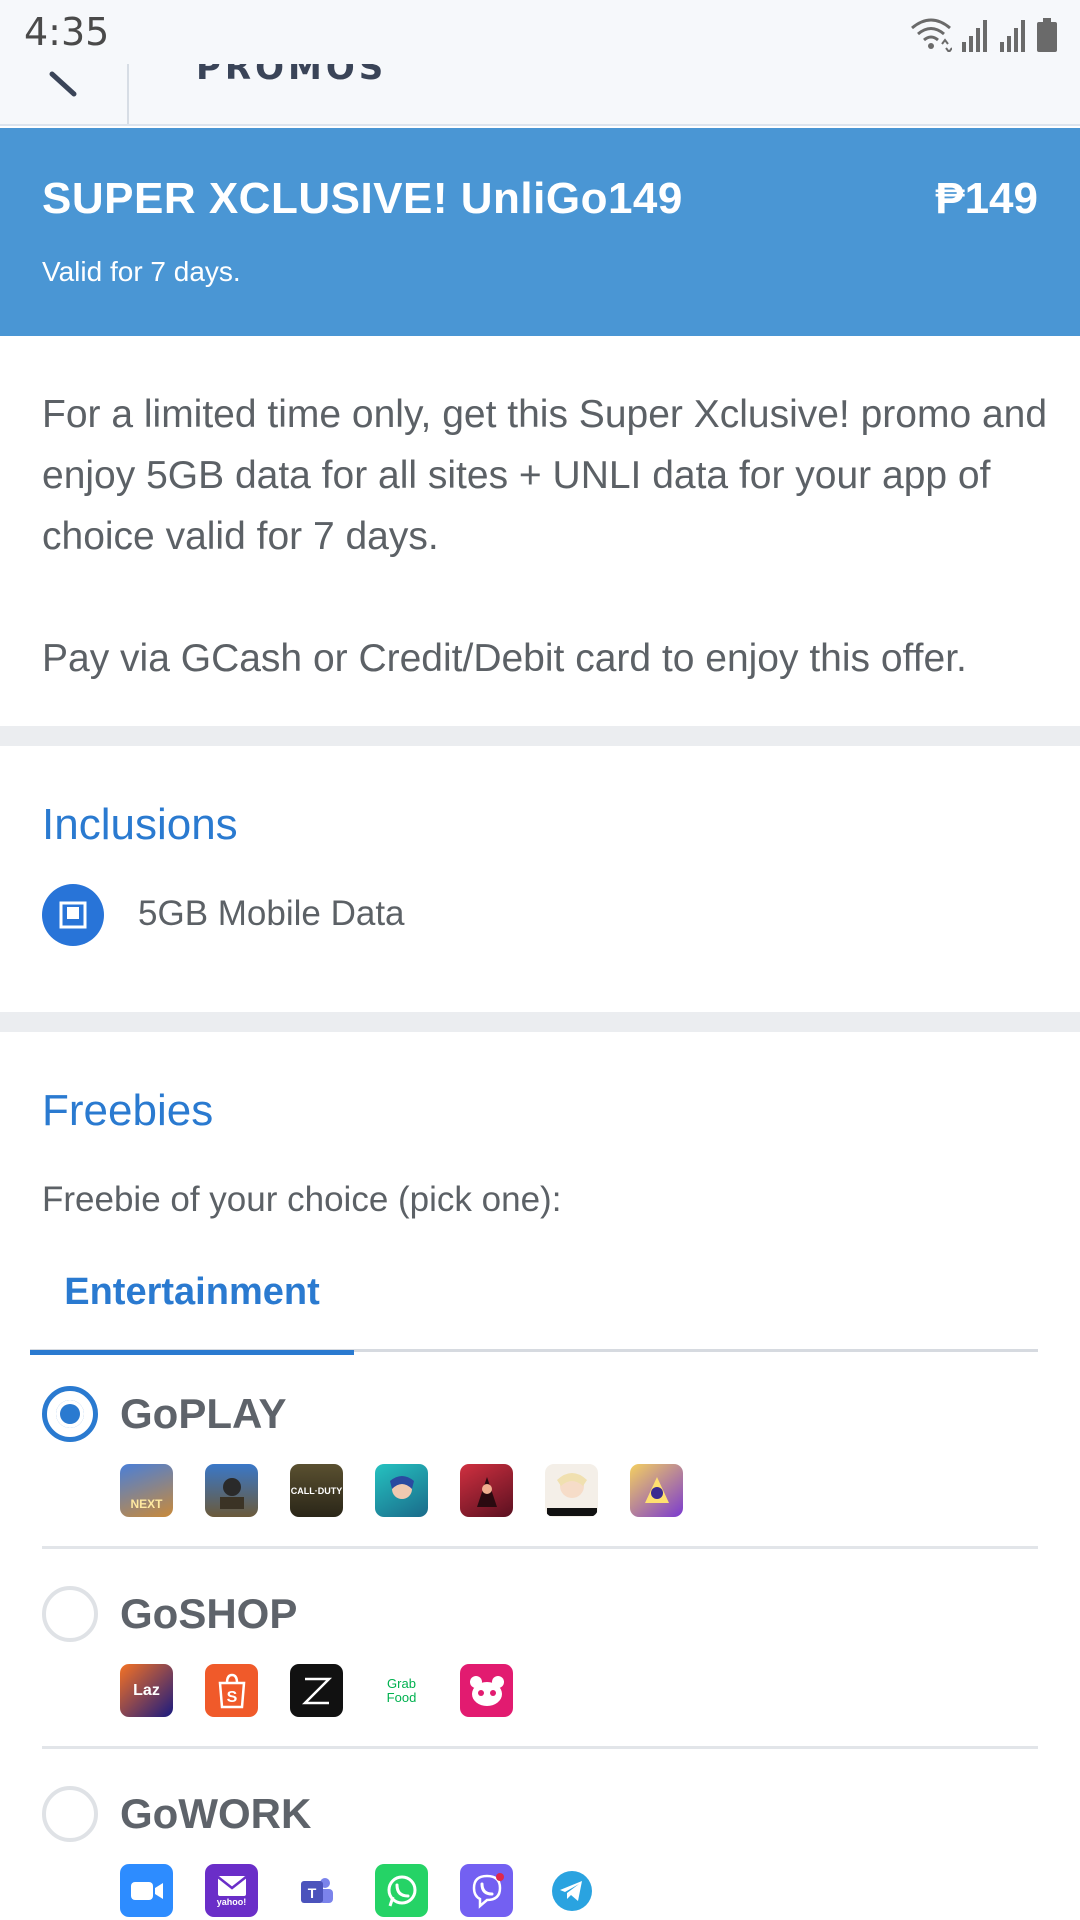 The height and width of the screenshot is (1920, 1080). I want to click on status-bar: 4:35, so click(540, 32).